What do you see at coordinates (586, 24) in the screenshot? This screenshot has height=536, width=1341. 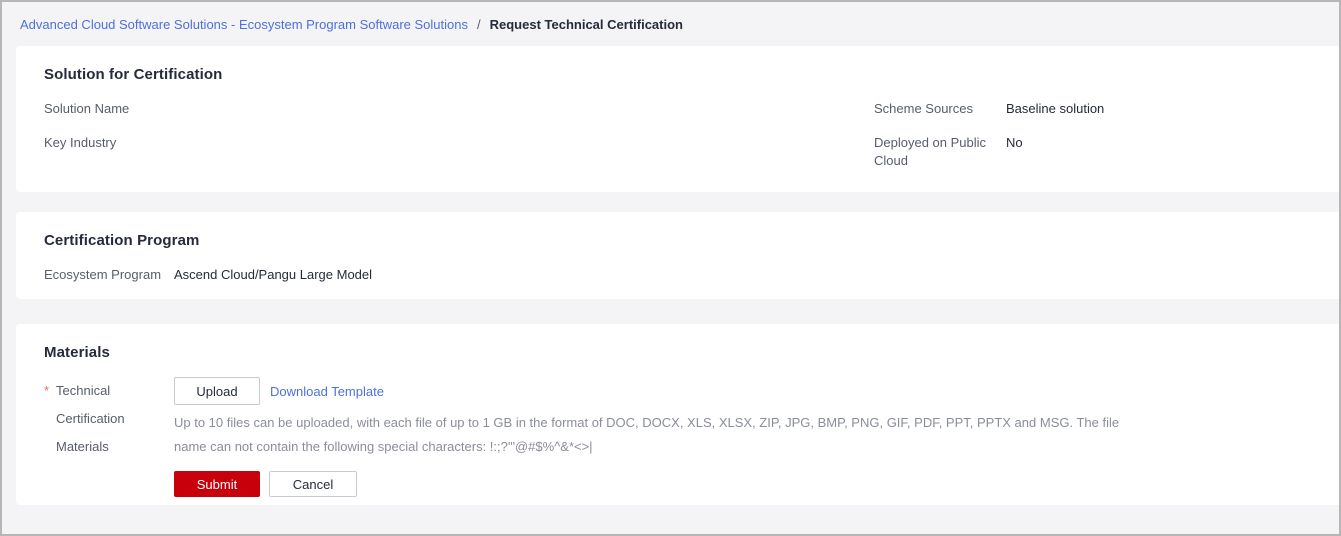 I see `page-title: Request Technical Certification` at bounding box center [586, 24].